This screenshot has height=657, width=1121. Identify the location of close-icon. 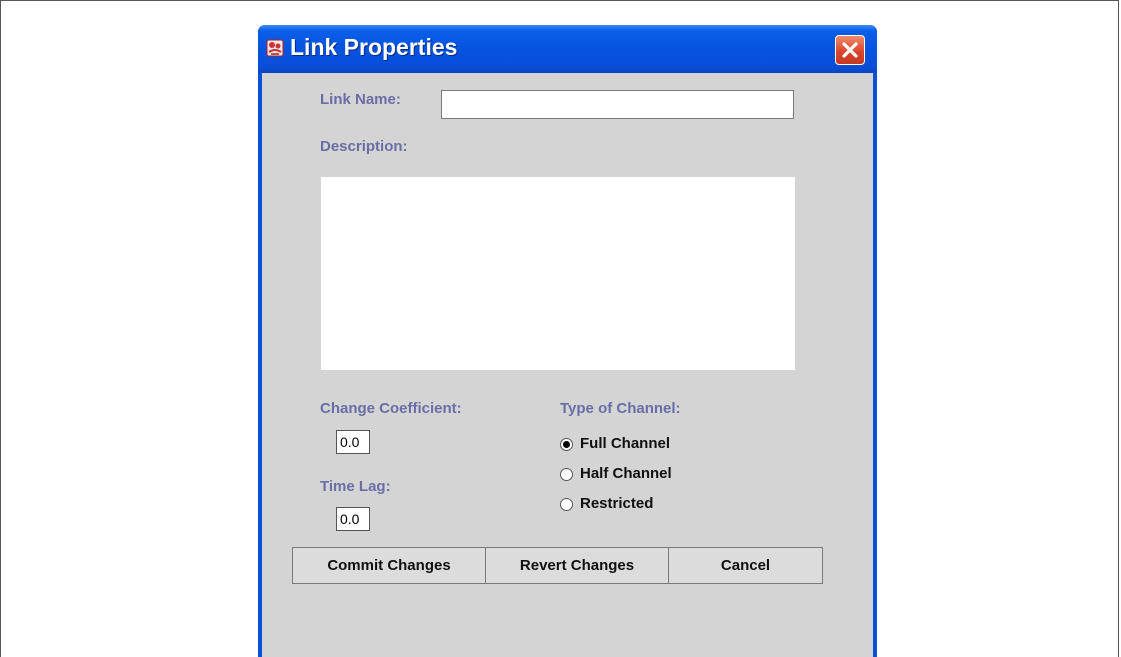
(850, 50).